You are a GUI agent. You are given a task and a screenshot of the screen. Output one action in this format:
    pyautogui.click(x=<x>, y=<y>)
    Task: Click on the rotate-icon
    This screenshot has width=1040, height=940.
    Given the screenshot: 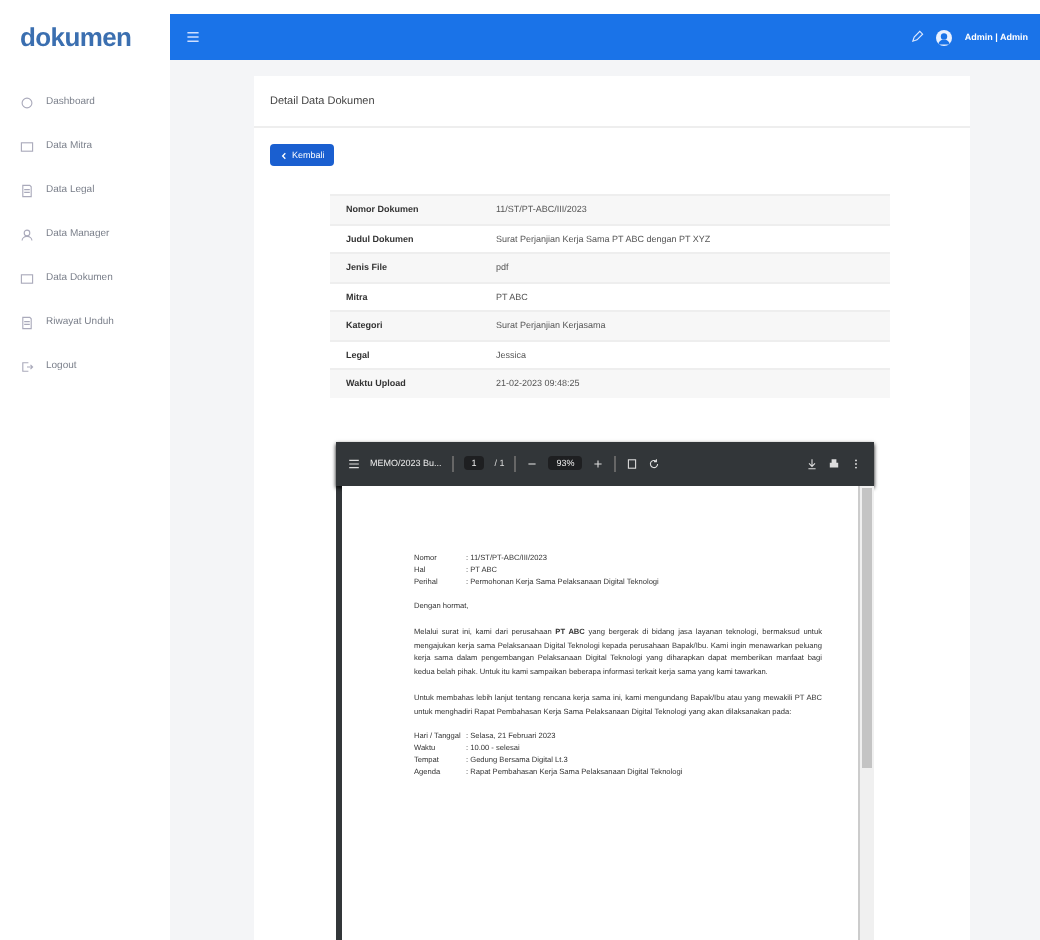 What is the action you would take?
    pyautogui.click(x=654, y=463)
    